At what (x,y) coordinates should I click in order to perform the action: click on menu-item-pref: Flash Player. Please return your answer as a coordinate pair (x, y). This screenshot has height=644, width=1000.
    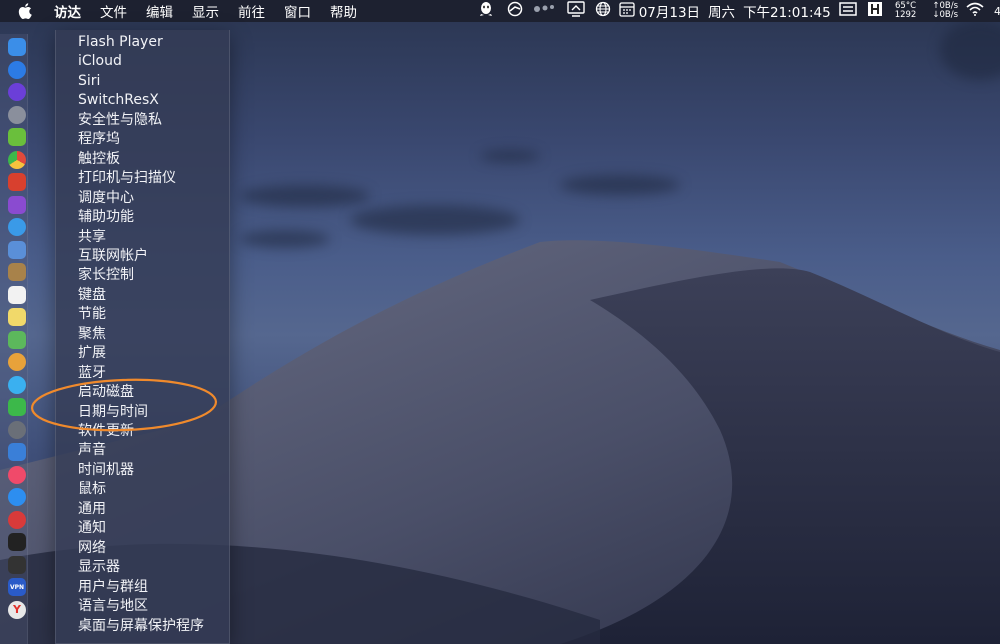
    Looking at the image, I should click on (120, 42).